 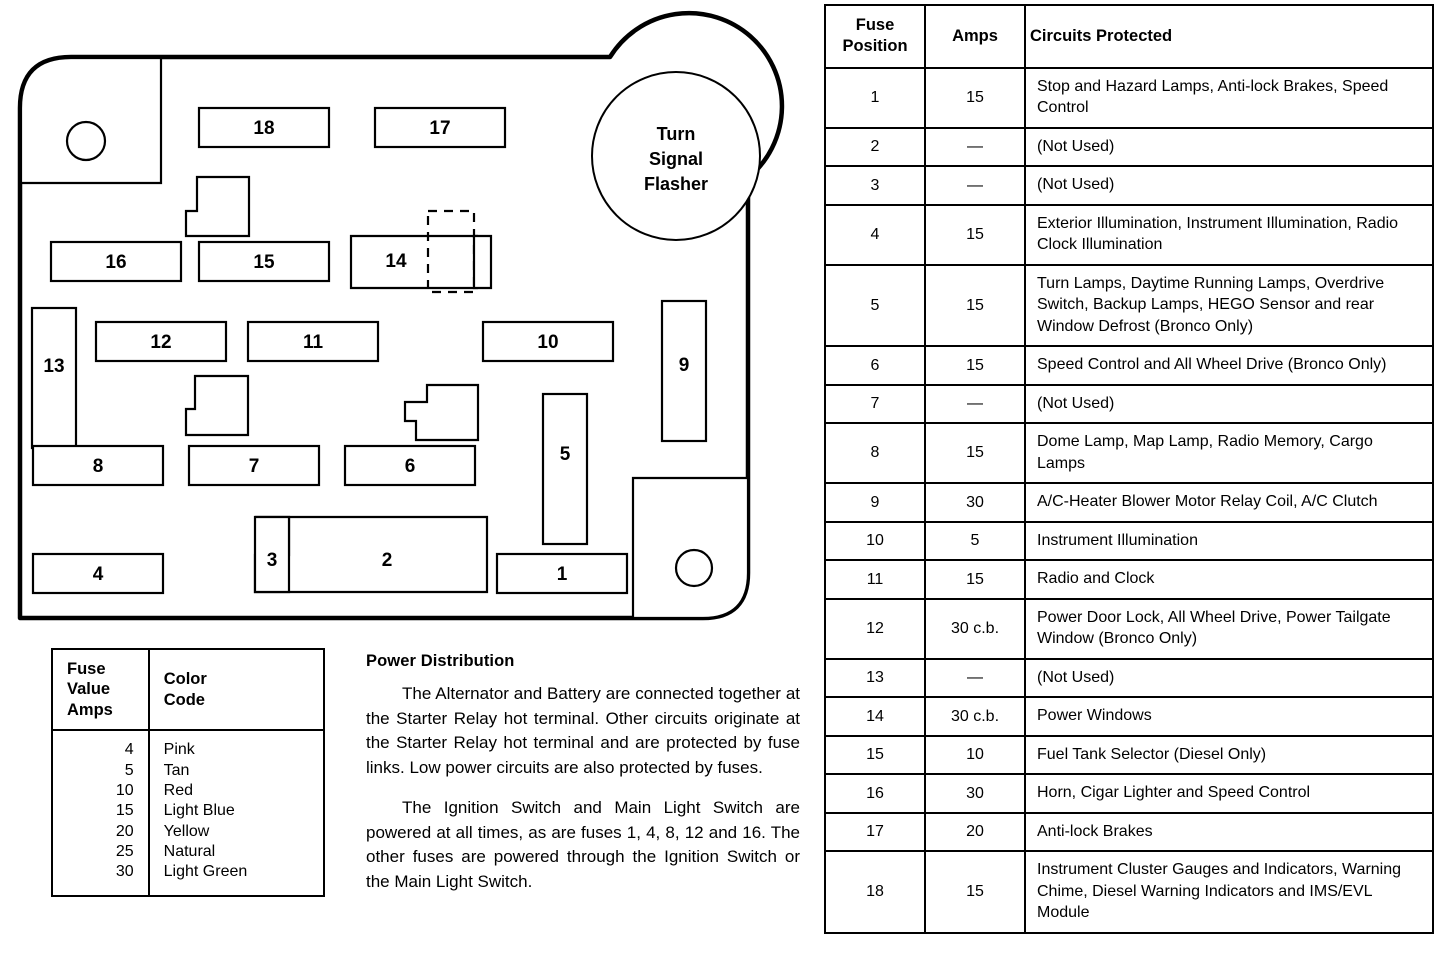 What do you see at coordinates (694, 568) in the screenshot?
I see `mounting-hole-bottom-right` at bounding box center [694, 568].